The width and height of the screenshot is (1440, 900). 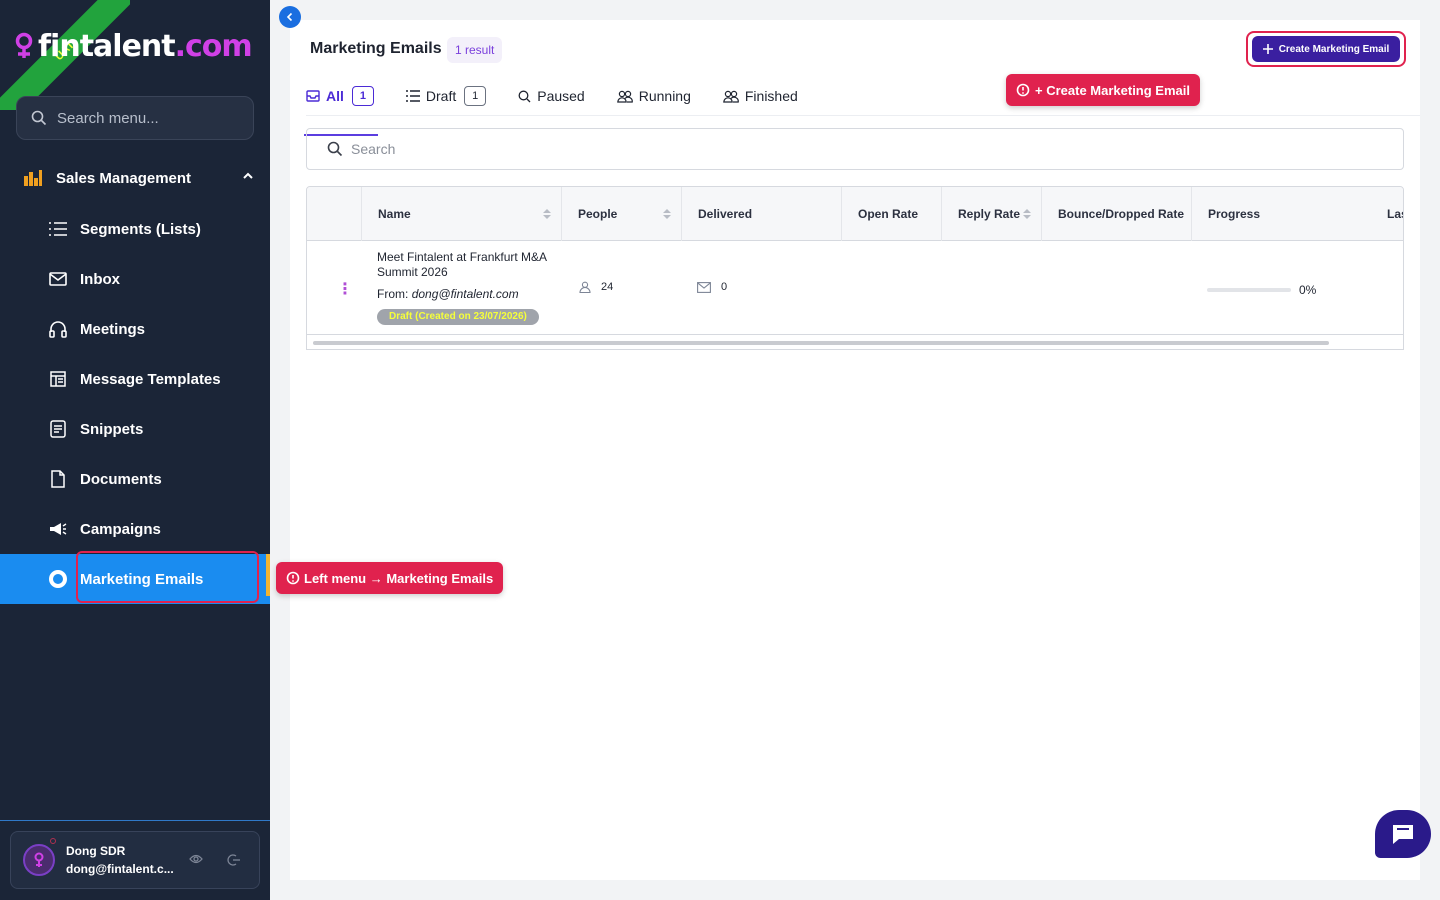 I want to click on sidebar-item-campaigns: Campaigns, so click(x=135, y=529).